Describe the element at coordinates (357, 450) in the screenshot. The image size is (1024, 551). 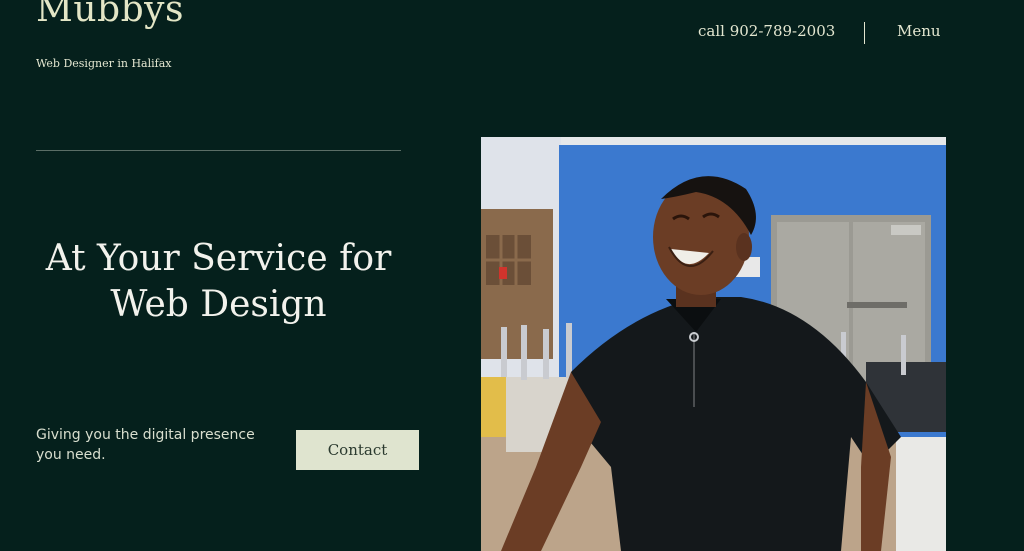
I see `contact-button: Contact` at that location.